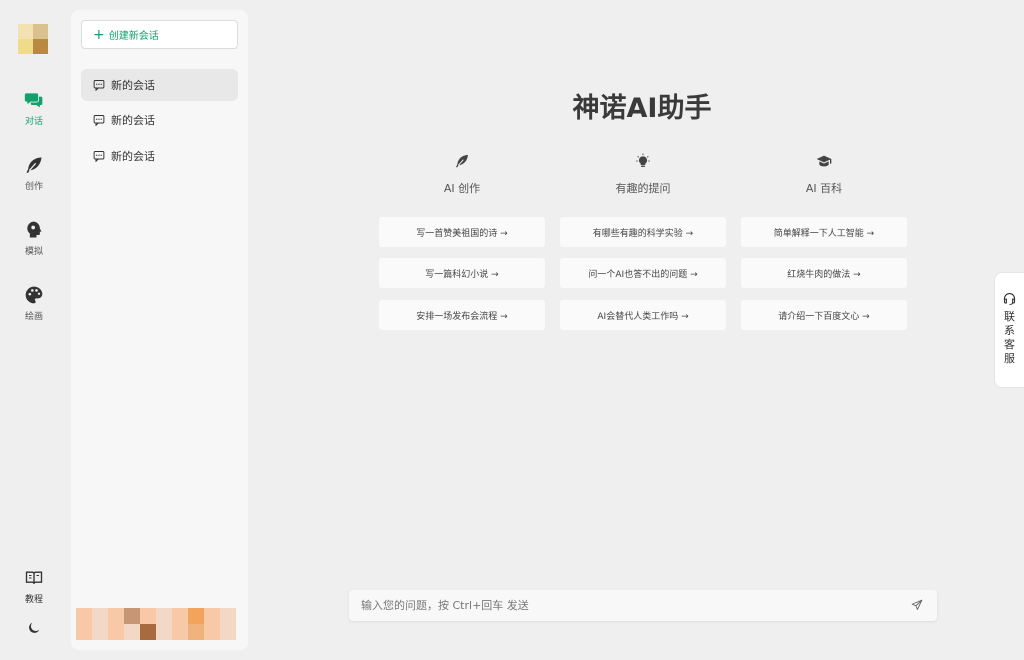 This screenshot has width=1024, height=660. What do you see at coordinates (34, 108) in the screenshot?
I see `rail-item-chat: 对话` at bounding box center [34, 108].